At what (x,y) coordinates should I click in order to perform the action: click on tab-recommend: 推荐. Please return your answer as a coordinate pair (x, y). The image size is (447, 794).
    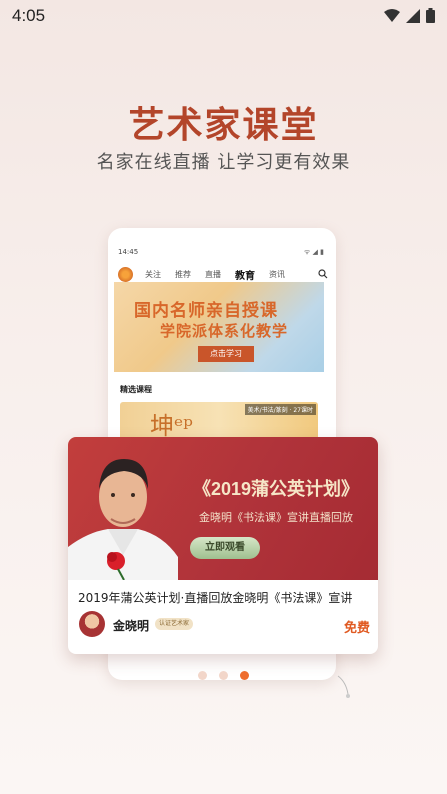
    Looking at the image, I should click on (183, 274).